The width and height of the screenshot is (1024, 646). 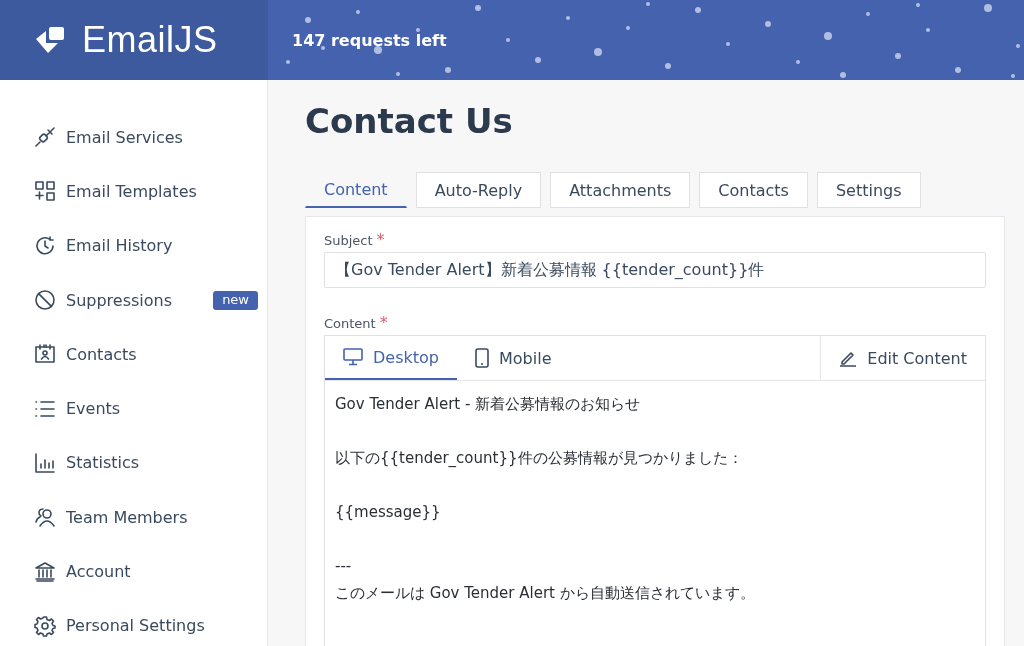 I want to click on subject-field: 【Gov Tender Alert】新着公募情報 {{tender_count}}件, so click(x=655, y=270).